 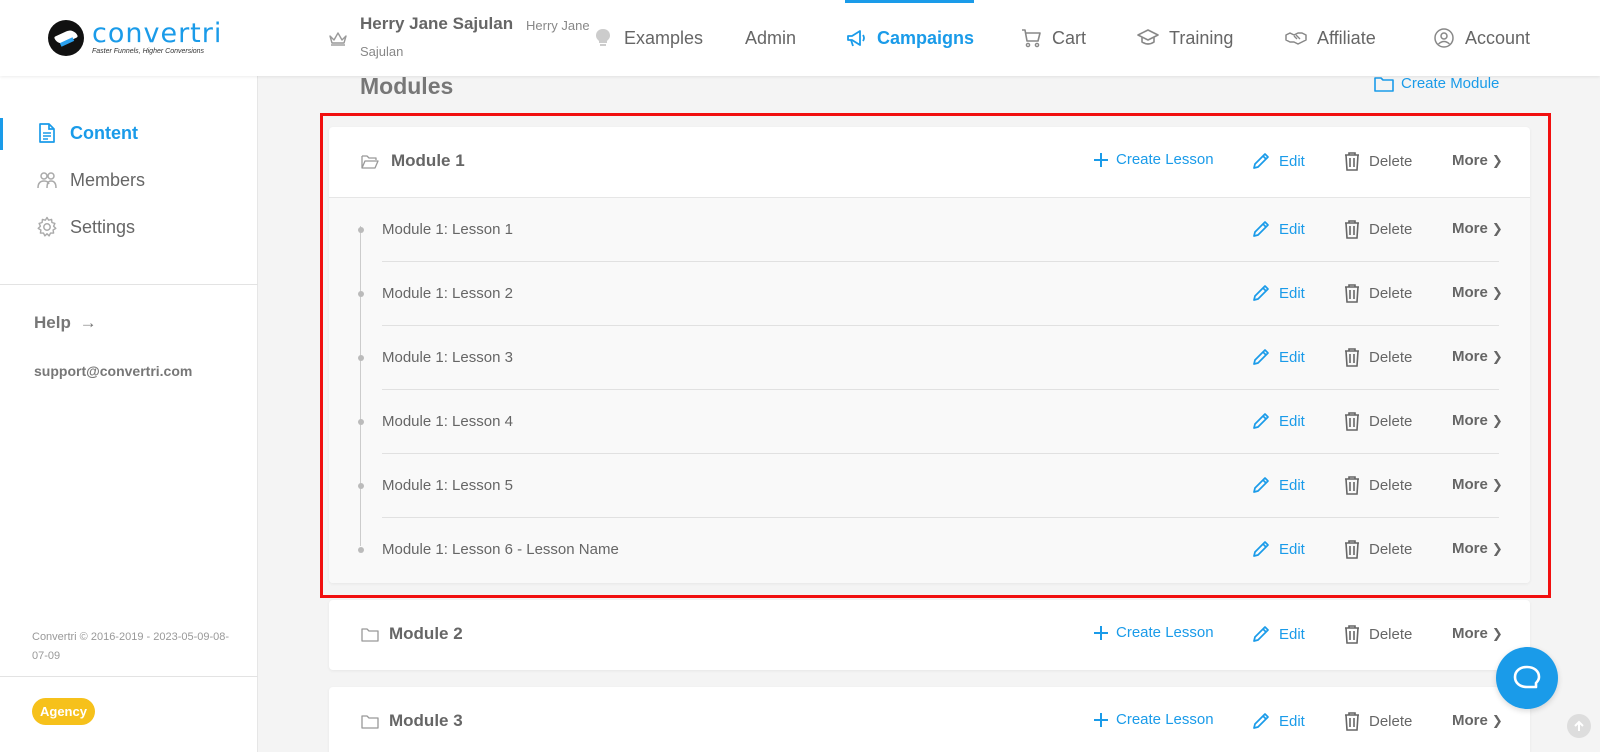 I want to click on nav-admin: Admin, so click(x=770, y=38).